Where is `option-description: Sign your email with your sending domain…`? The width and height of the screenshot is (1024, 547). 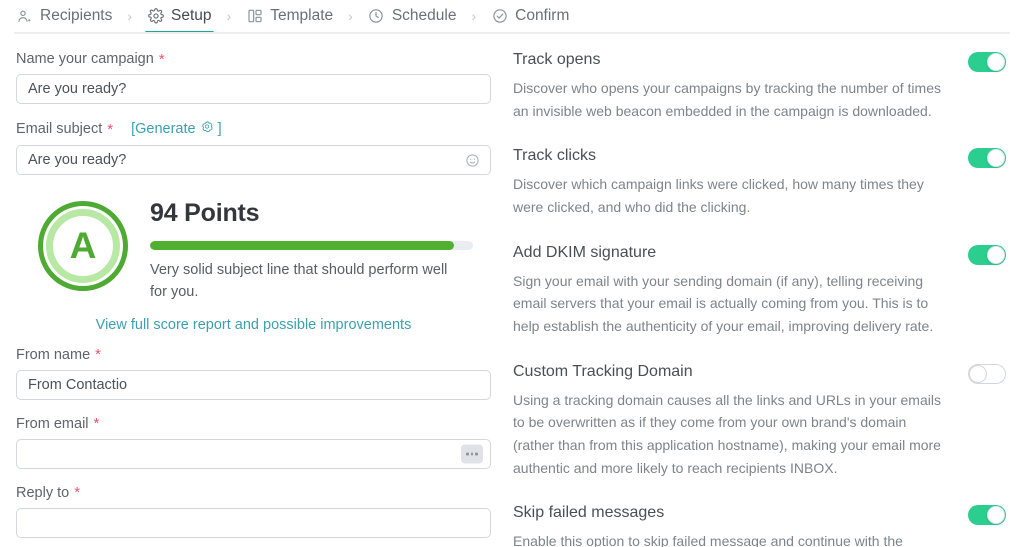
option-description: Sign your email with your sending domain… is located at coordinates (723, 303).